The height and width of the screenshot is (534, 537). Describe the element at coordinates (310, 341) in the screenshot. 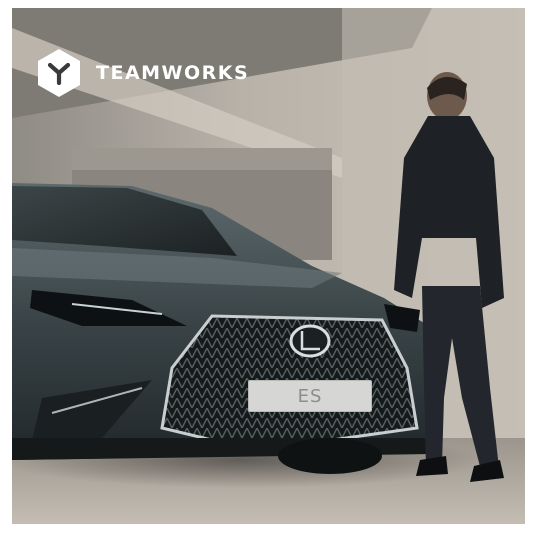

I see `lexus-emblem-icon` at that location.